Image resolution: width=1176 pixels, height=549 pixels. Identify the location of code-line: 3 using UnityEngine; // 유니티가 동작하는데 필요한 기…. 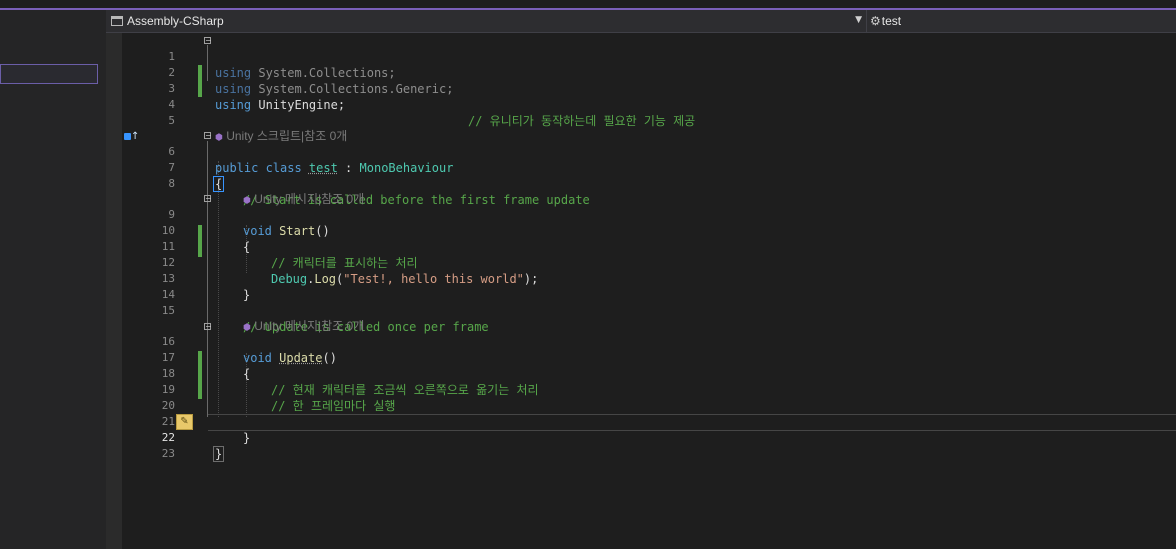
(649, 96).